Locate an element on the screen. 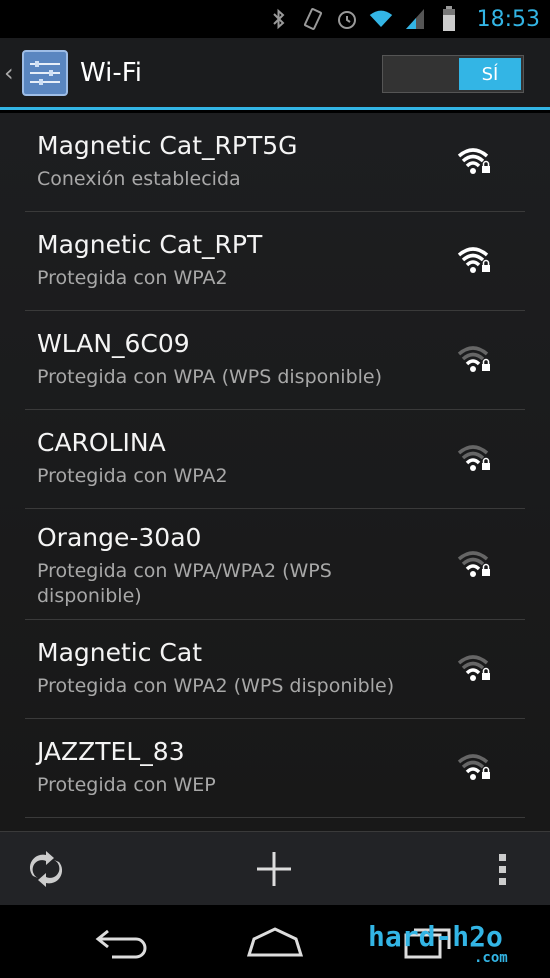 This screenshot has height=978, width=550. network-status: Protegida con WPA2 (WPS disponible) is located at coordinates (216, 686).